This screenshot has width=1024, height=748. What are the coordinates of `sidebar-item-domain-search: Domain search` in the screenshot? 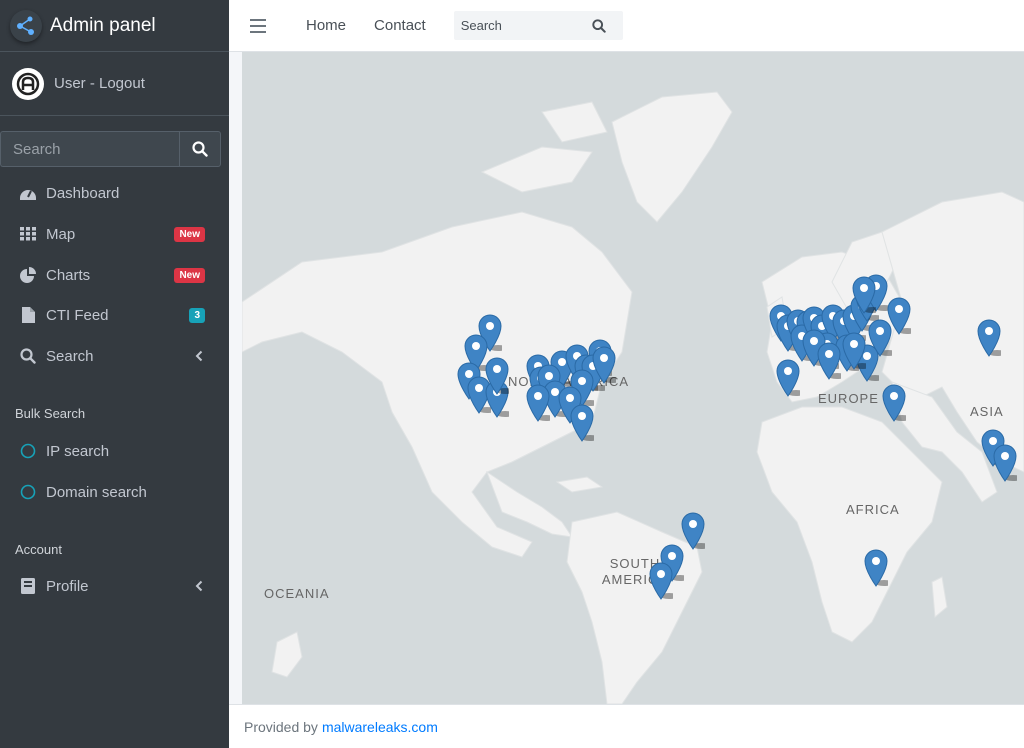 It's located at (114, 492).